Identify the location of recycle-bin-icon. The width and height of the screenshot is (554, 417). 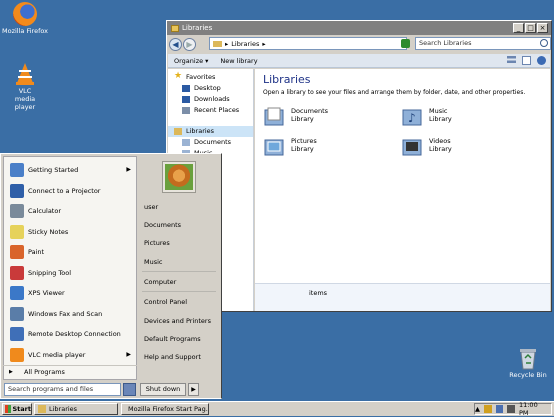
(528, 358).